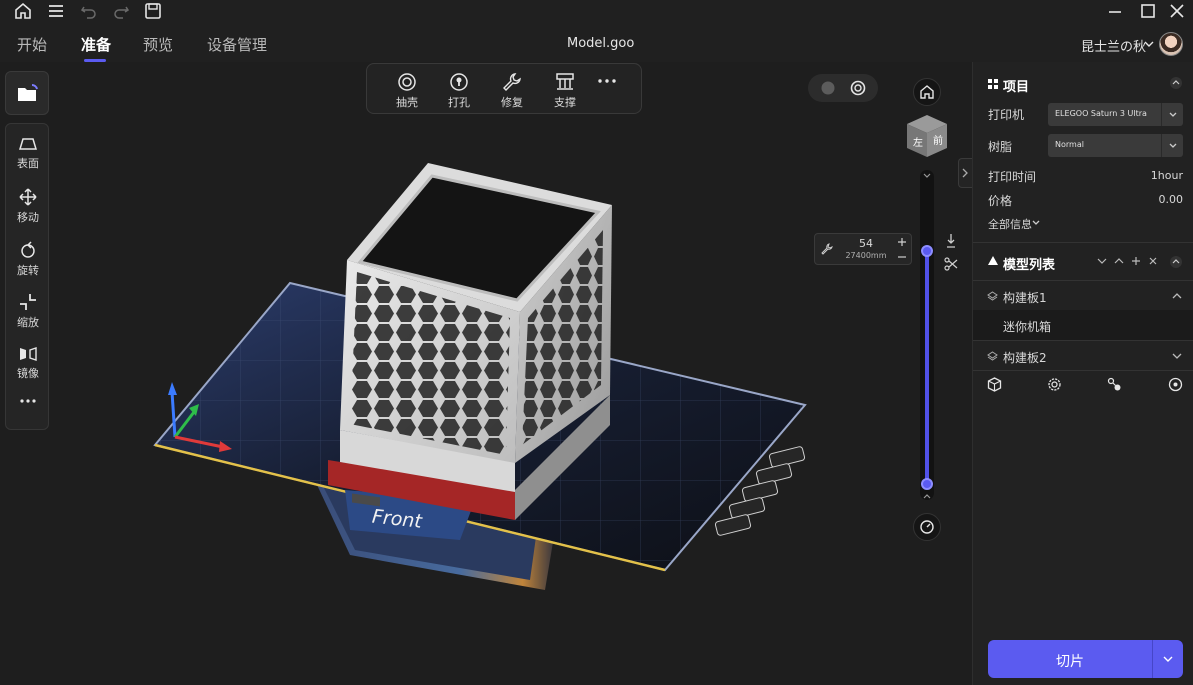 The height and width of the screenshot is (685, 1193). Describe the element at coordinates (28, 153) in the screenshot. I see `surface-tool: 表面` at that location.